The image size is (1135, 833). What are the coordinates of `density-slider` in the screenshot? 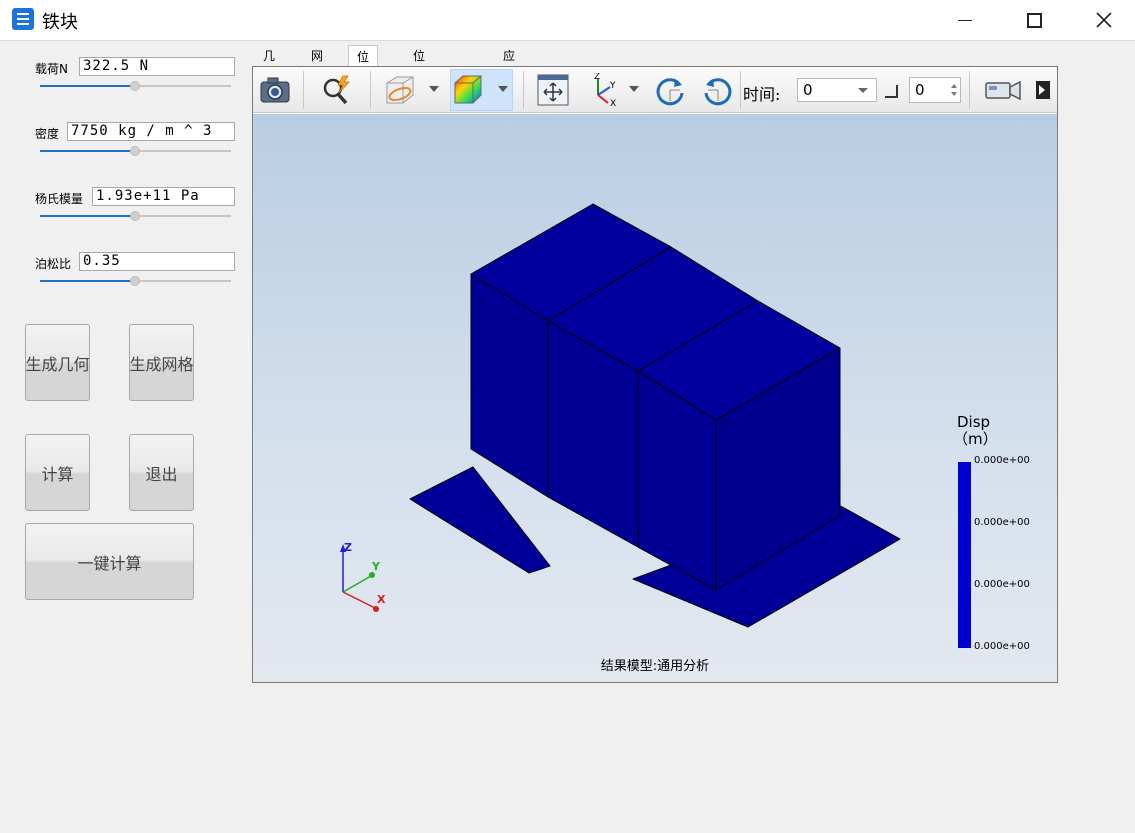 It's located at (135, 151).